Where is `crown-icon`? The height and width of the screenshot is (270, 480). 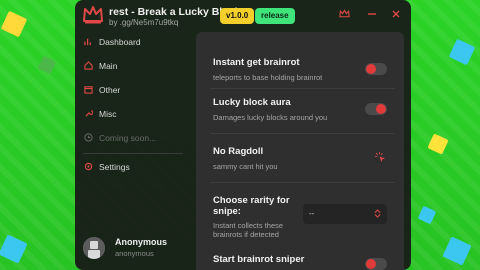 crown-icon is located at coordinates (344, 16).